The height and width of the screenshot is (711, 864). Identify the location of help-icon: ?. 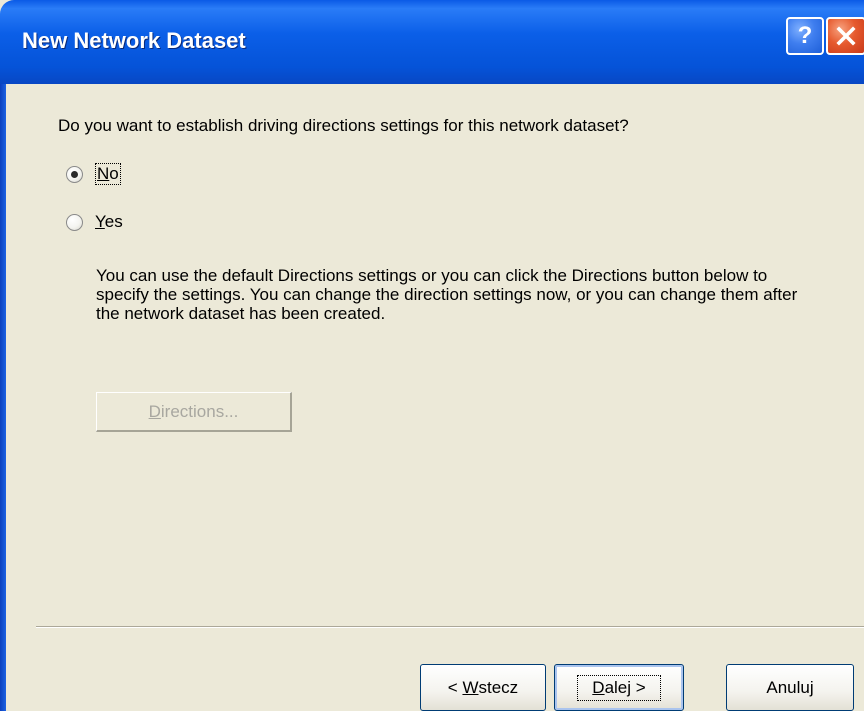
(805, 35).